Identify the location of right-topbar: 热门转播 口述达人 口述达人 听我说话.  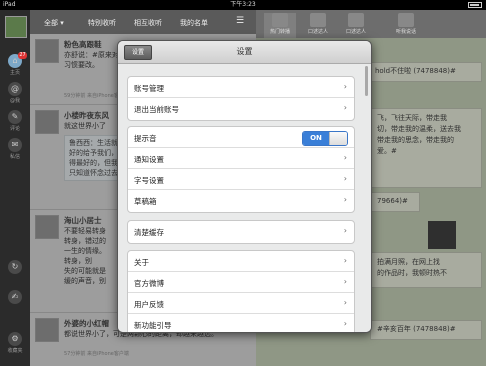
(371, 24).